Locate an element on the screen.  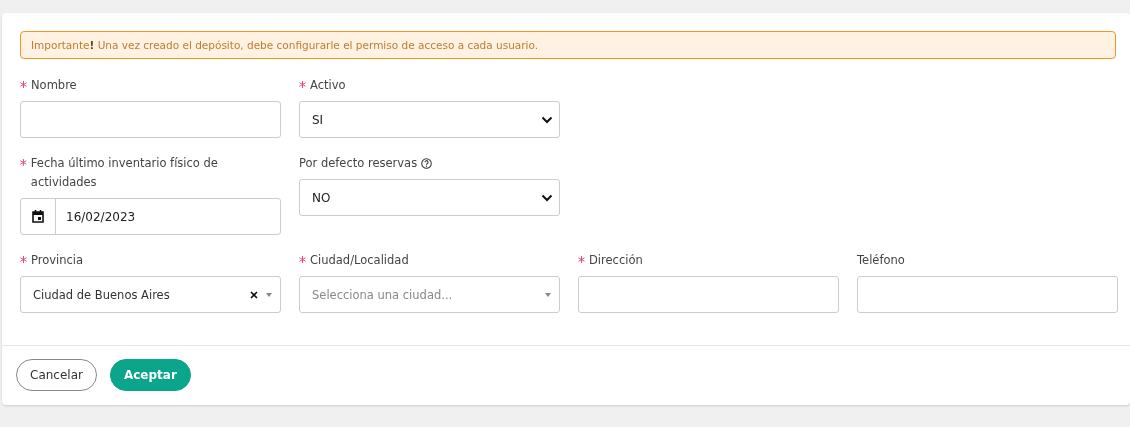
field-label: Ciudad/Localidad is located at coordinates (359, 260).